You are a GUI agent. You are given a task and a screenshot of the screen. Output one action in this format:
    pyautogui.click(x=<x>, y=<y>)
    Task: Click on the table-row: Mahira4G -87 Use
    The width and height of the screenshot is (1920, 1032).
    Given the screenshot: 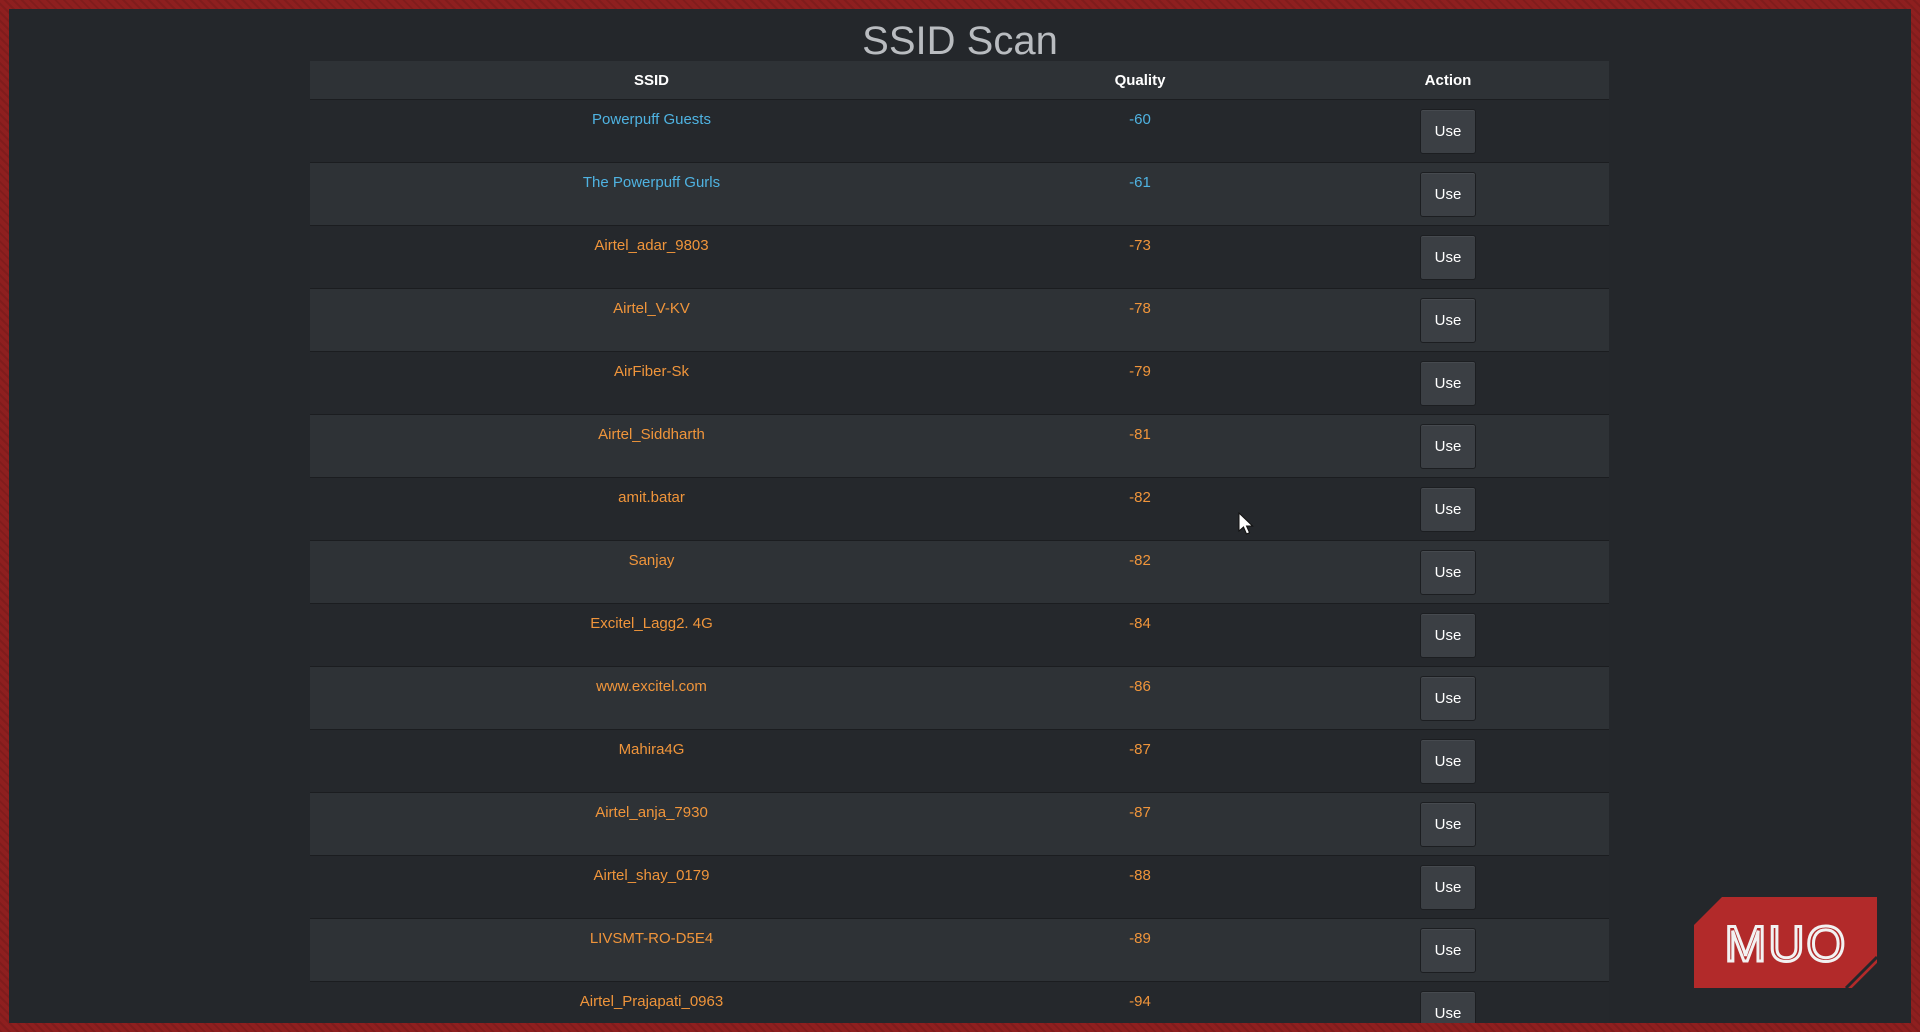 What is the action you would take?
    pyautogui.click(x=959, y=761)
    